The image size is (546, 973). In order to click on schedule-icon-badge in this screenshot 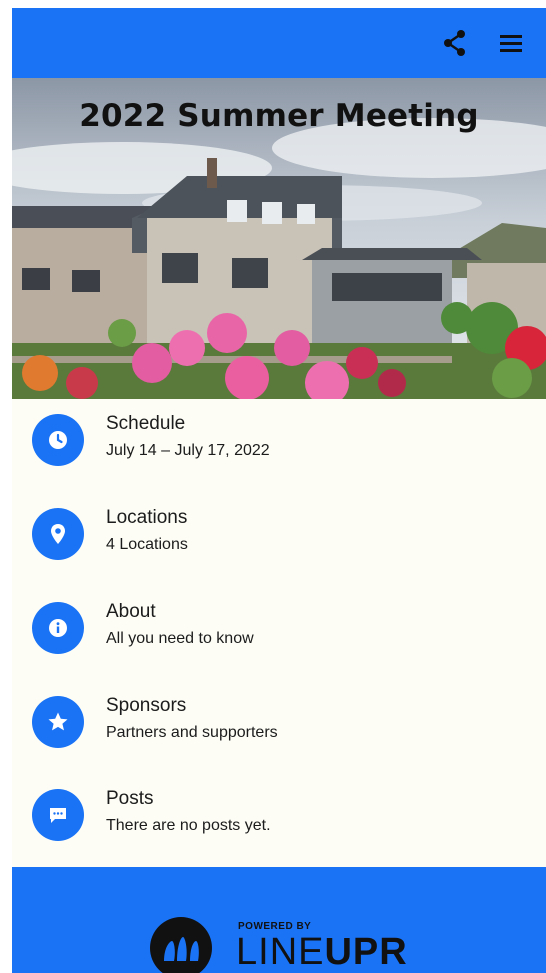, I will do `click(58, 440)`.